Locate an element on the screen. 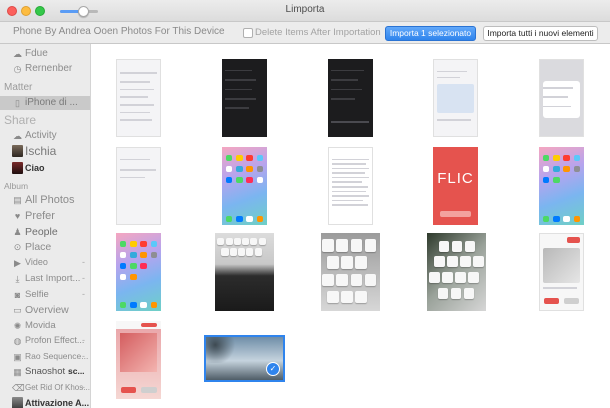  sidebar-item-selfie: ◙ Selfie - is located at coordinates (45, 295).